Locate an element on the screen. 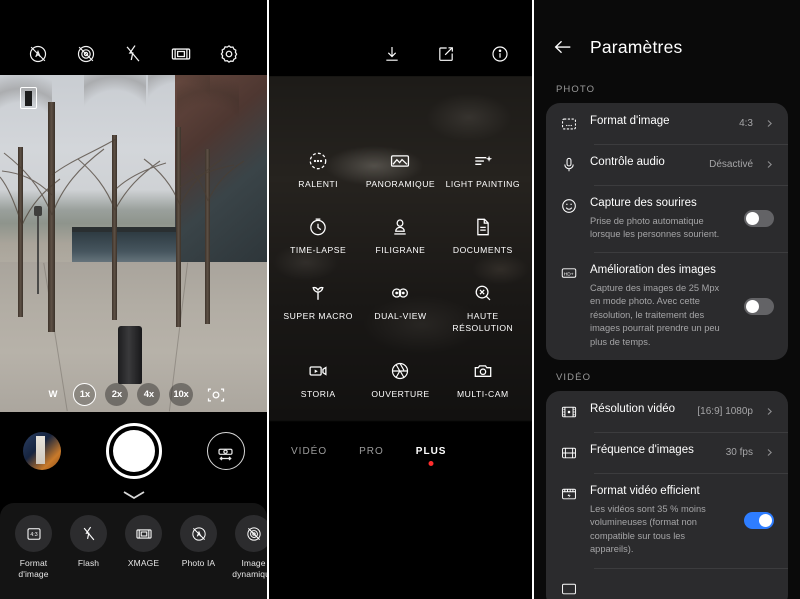 Image resolution: width=800 pixels, height=599 pixels. option-image-dynamique: Image dynamique is located at coordinates (246, 547).